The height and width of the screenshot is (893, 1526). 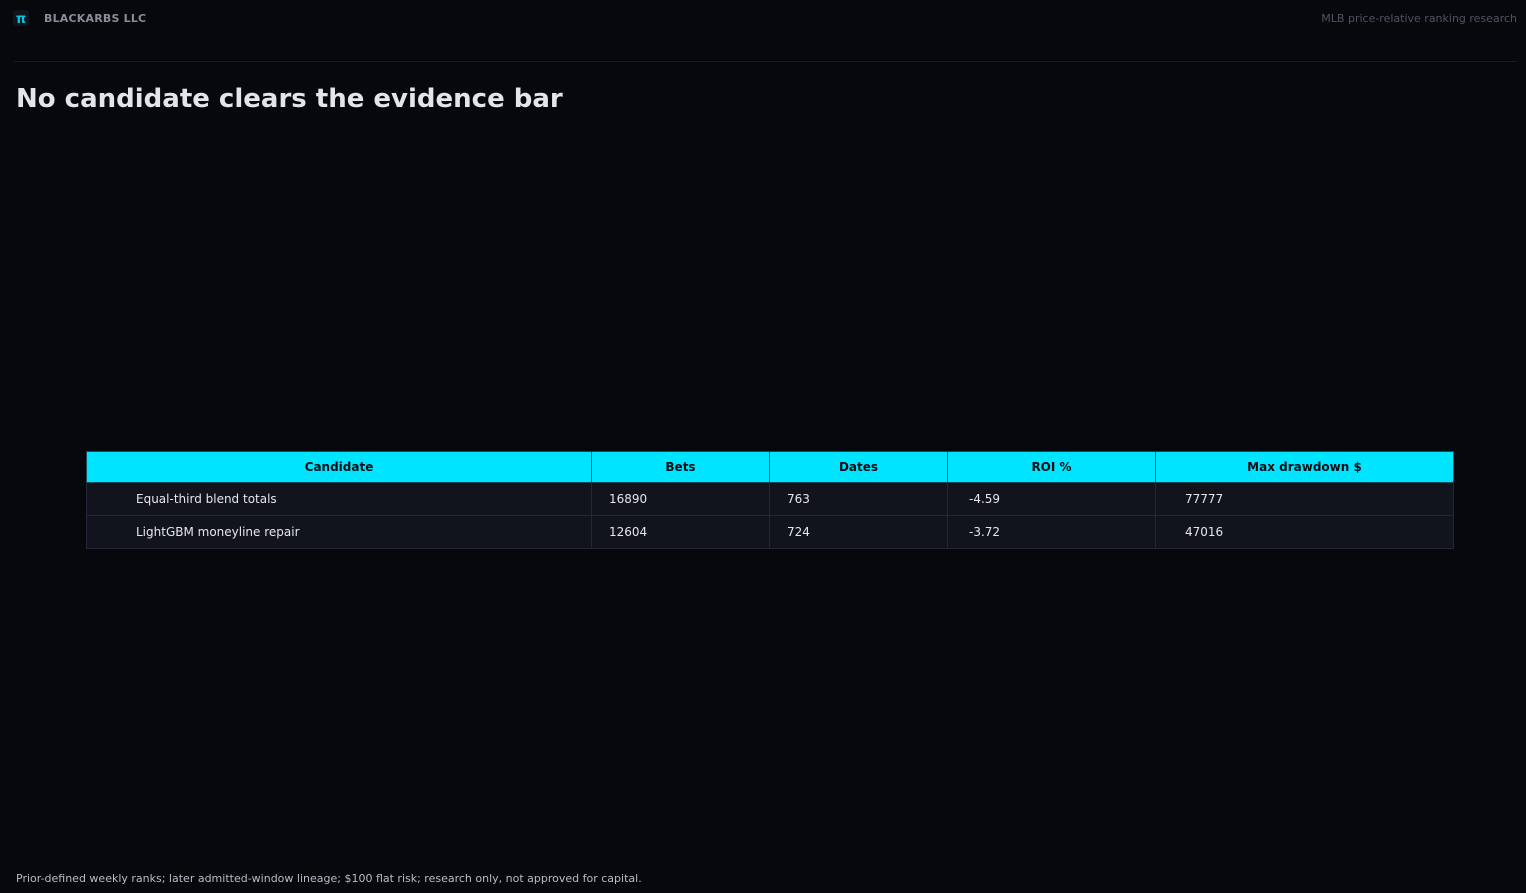 I want to click on cell-bets: 16890, so click(x=680, y=499).